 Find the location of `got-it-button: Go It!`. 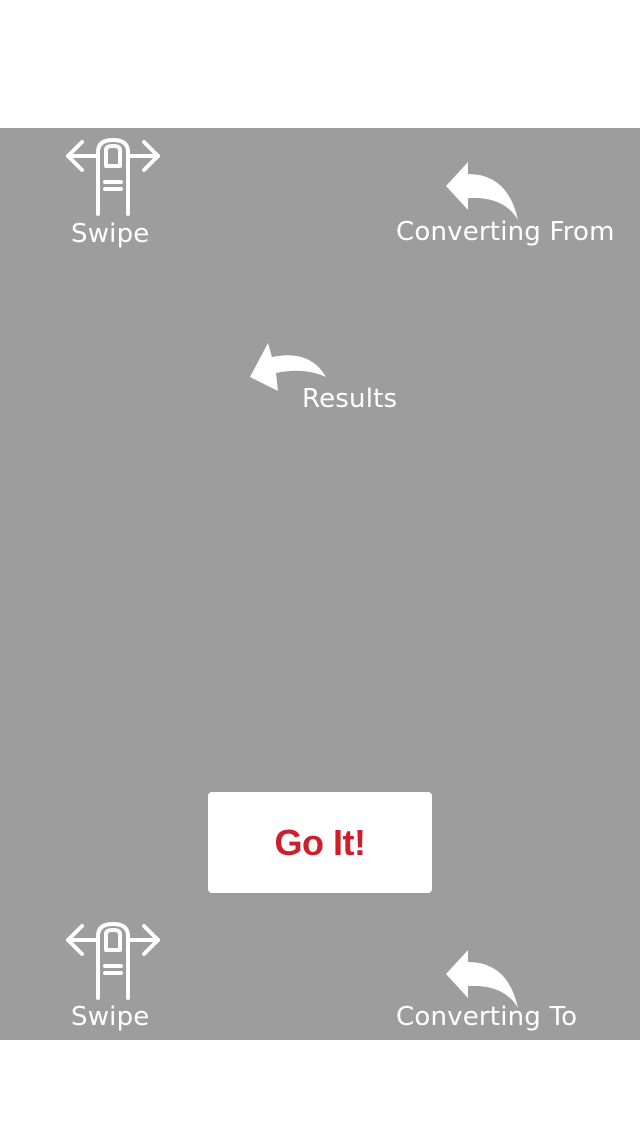

got-it-button: Go It! is located at coordinates (320, 842).